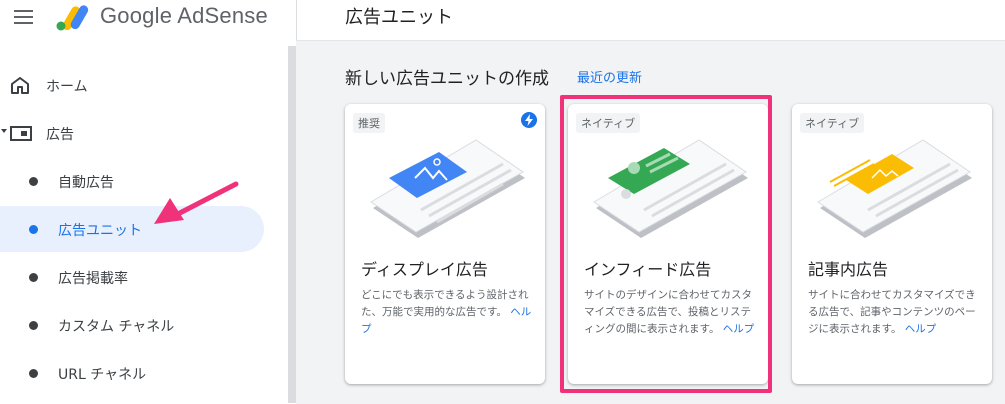 This screenshot has height=404, width=1005. Describe the element at coordinates (23, 17) in the screenshot. I see `menu-icon` at that location.